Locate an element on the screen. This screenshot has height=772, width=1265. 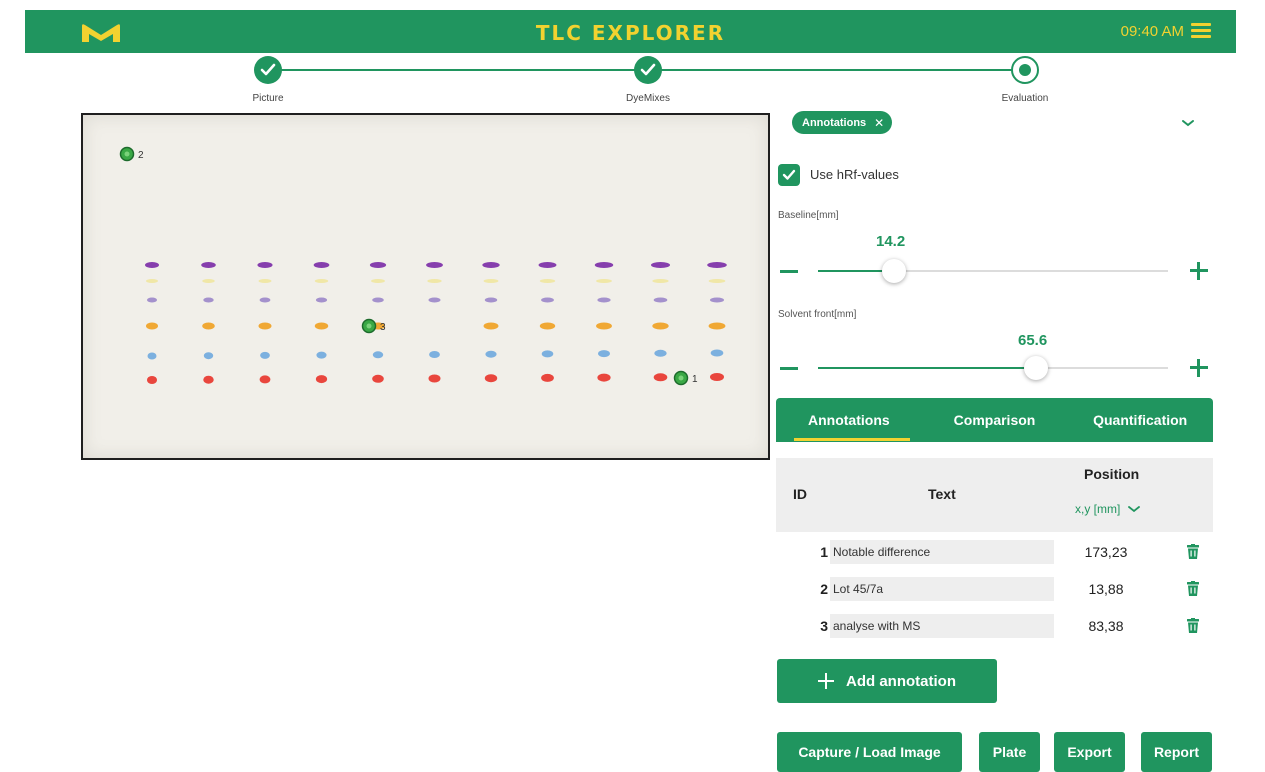
annotations-filter-chip: Annotations ✕ is located at coordinates (842, 122).